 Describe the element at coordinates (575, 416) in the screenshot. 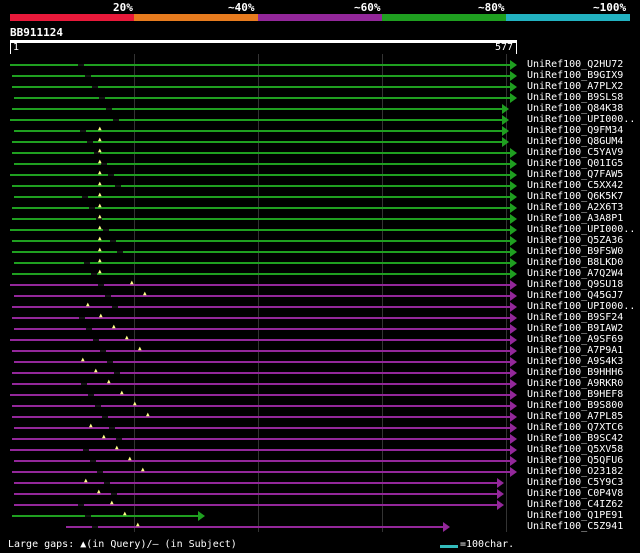

I see `hit-label: UniRef100_A7PL85` at that location.